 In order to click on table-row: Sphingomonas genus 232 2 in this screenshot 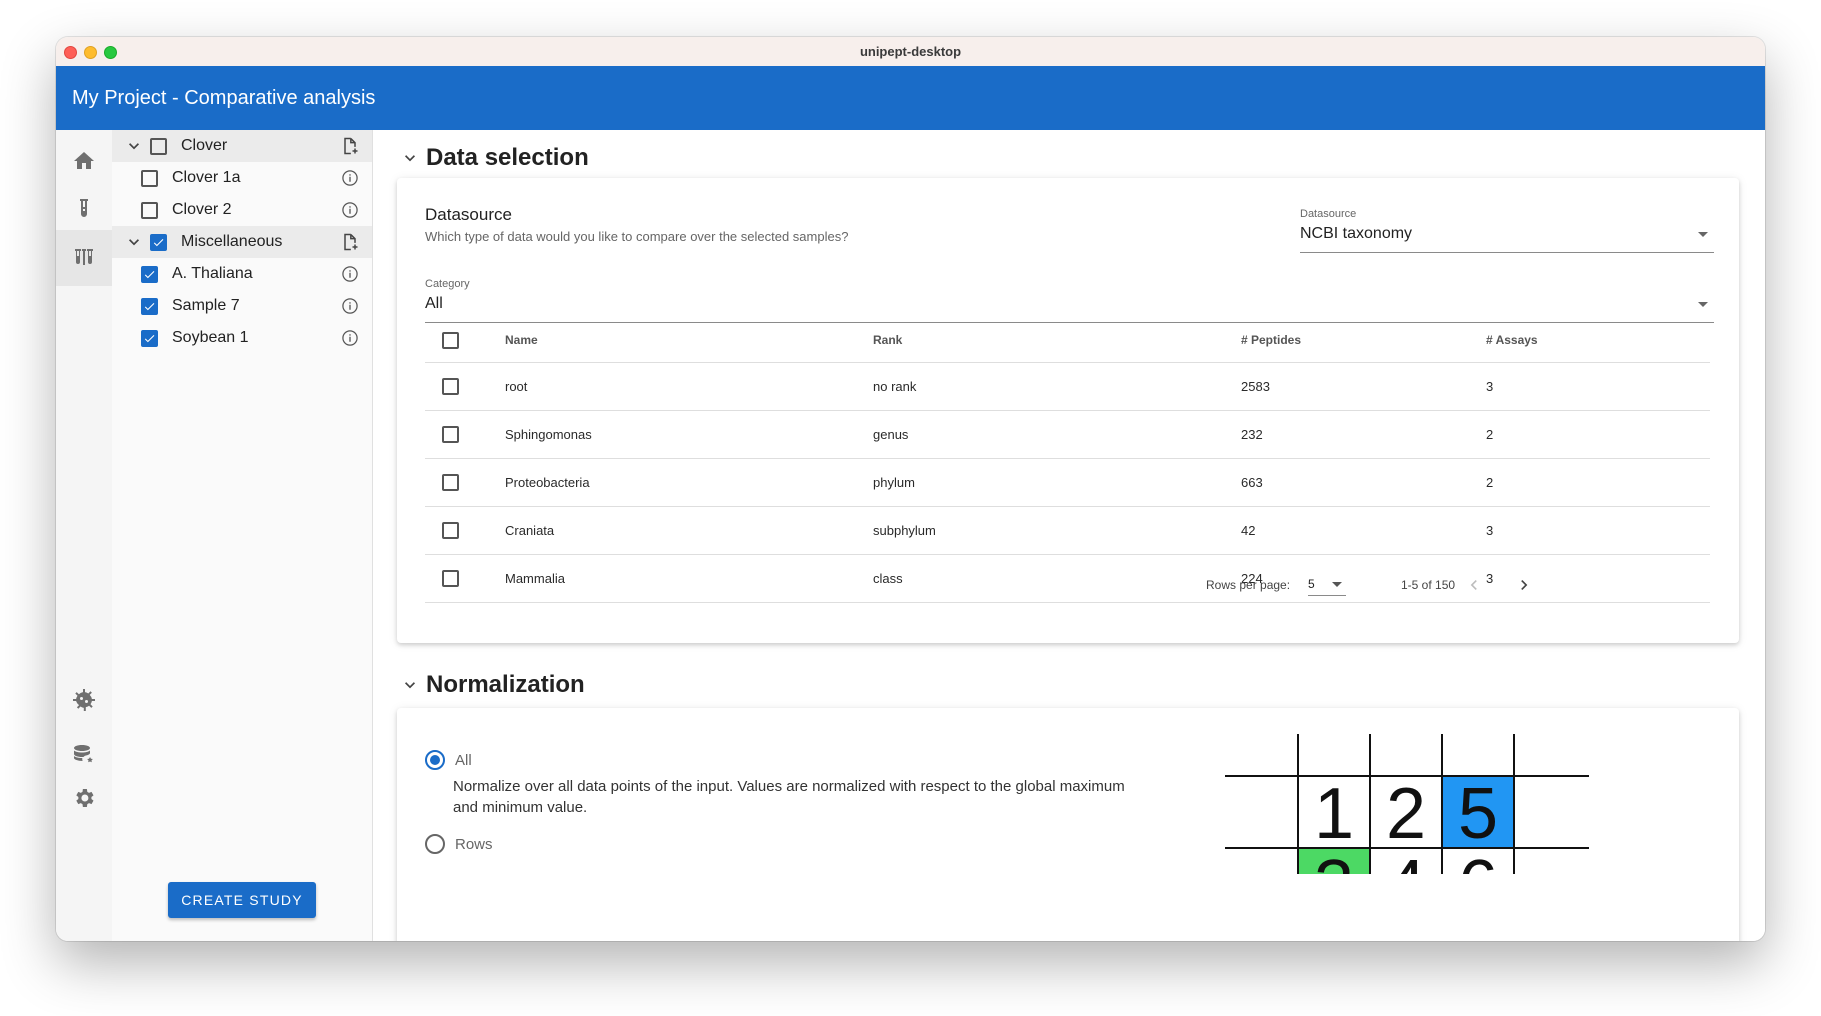, I will do `click(1067, 434)`.